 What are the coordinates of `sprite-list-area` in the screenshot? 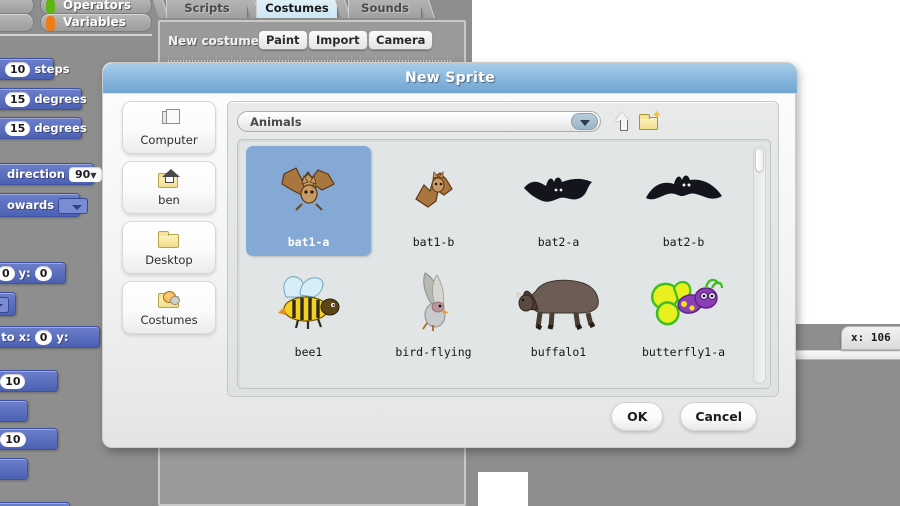 It's located at (686, 479).